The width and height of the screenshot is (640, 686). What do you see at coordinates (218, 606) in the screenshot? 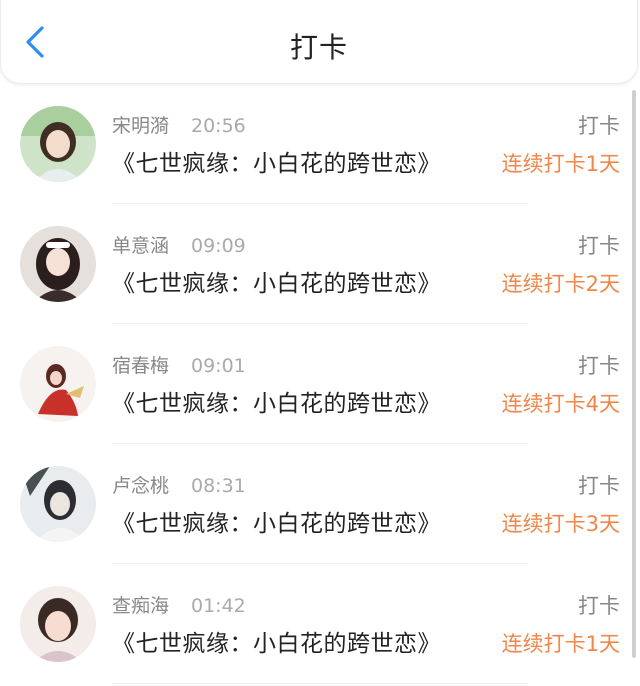
I see `checkin-time: 01:42` at bounding box center [218, 606].